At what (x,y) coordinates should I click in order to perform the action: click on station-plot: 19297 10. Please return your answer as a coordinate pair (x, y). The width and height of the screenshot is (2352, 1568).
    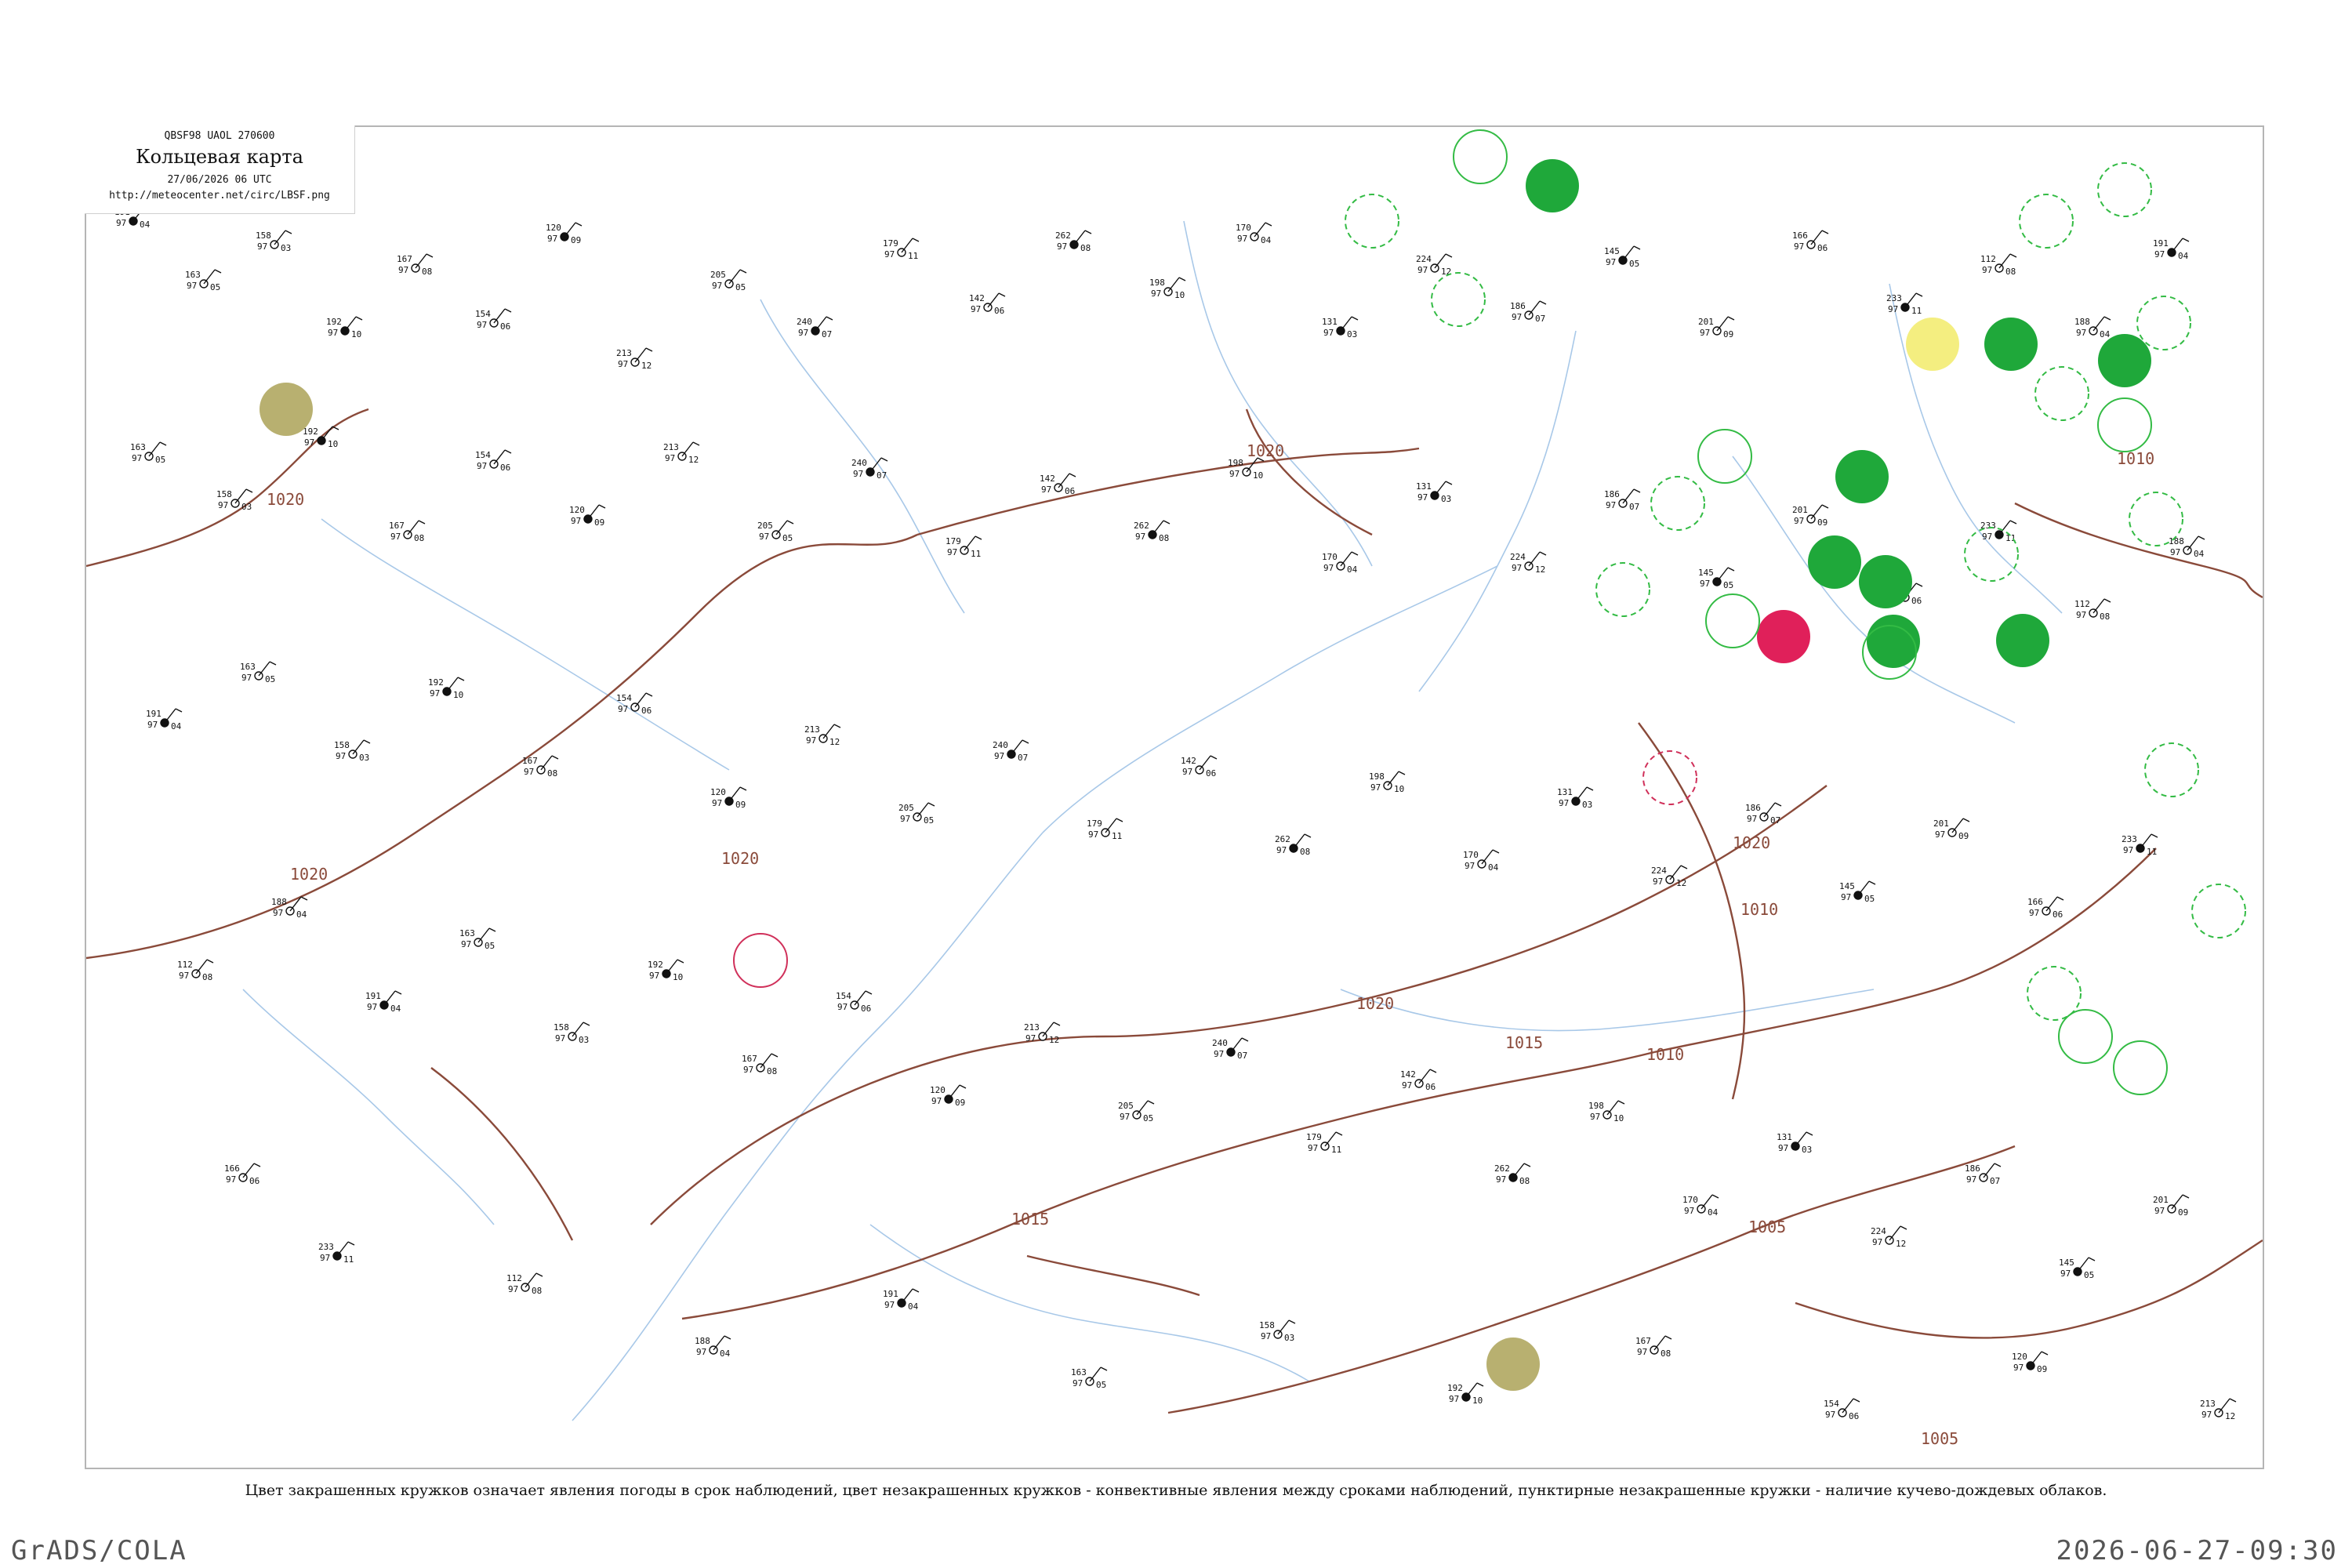
    Looking at the image, I should click on (321, 437).